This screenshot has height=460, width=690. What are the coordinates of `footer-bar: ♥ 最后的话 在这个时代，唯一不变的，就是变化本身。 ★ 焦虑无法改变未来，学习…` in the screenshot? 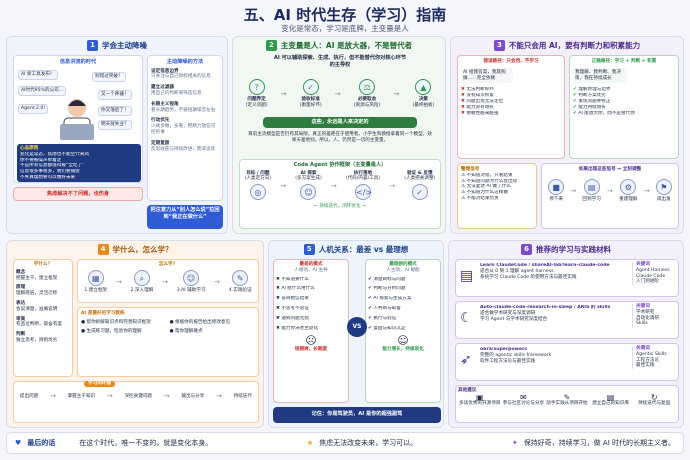 It's located at (345, 443).